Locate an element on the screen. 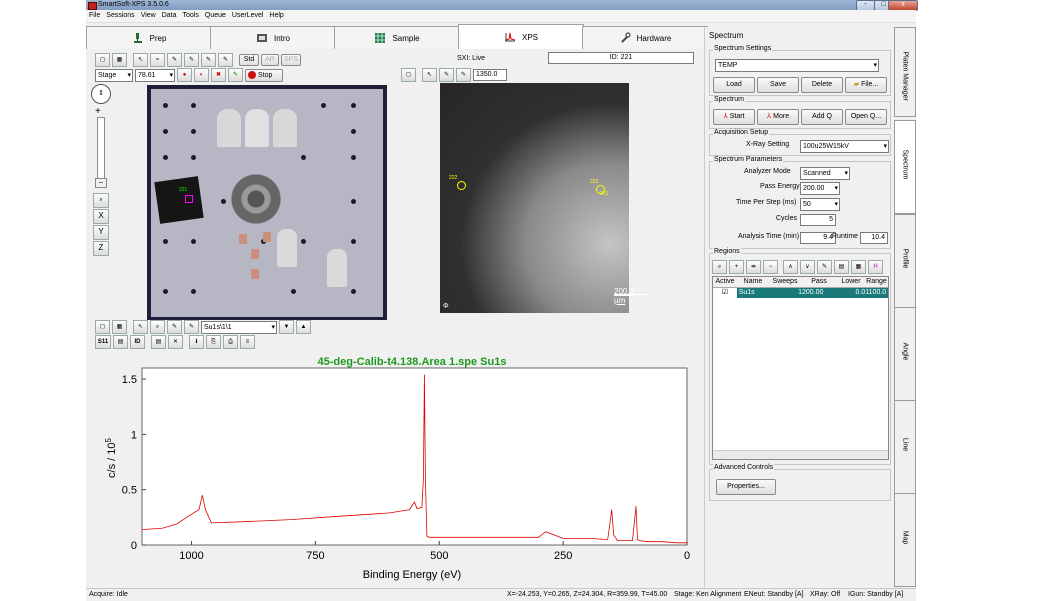 This screenshot has height=601, width=1050. s11-button: S11 is located at coordinates (103, 342).